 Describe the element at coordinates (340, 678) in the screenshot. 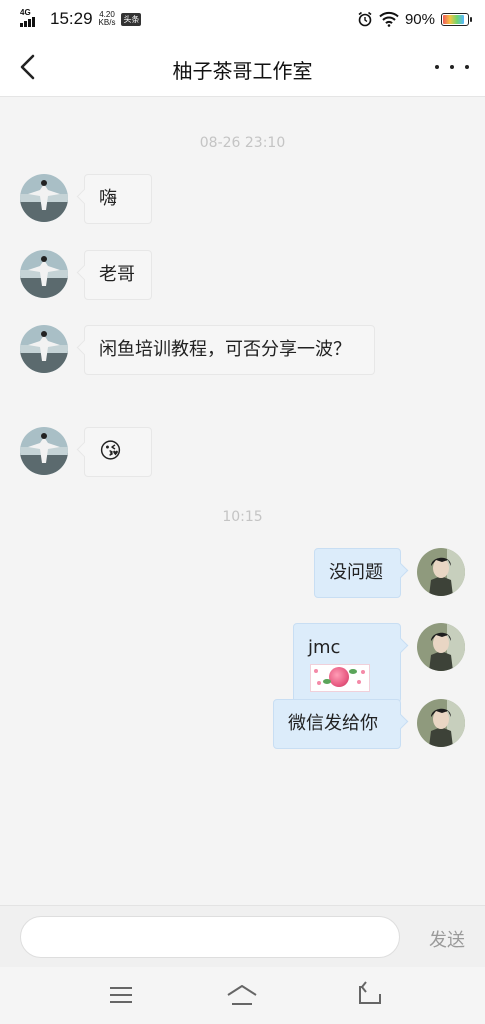

I see `rose-sticker-icon` at that location.